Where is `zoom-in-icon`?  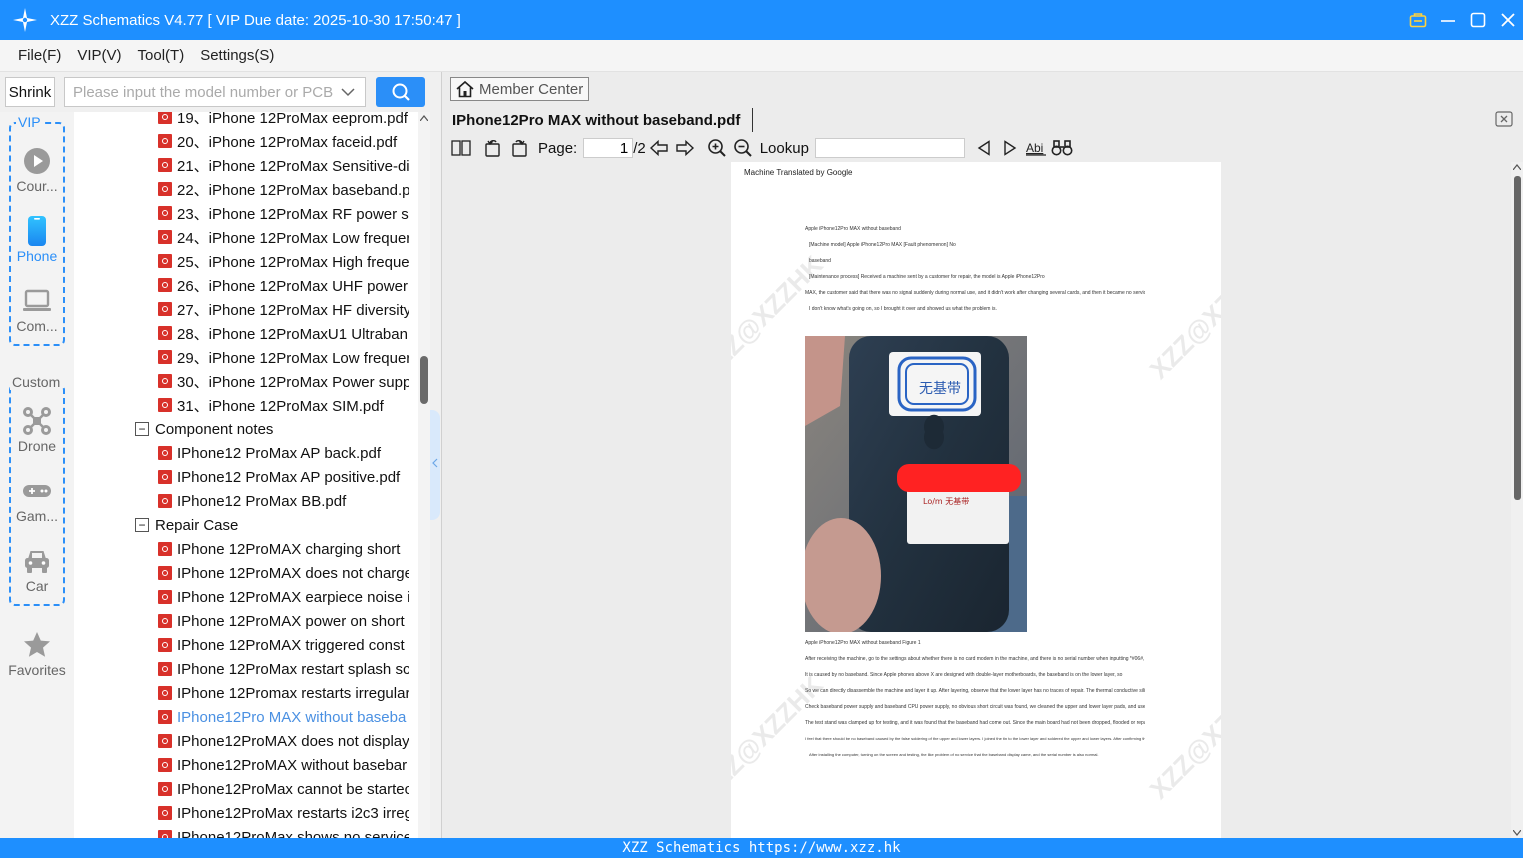
zoom-in-icon is located at coordinates (717, 148).